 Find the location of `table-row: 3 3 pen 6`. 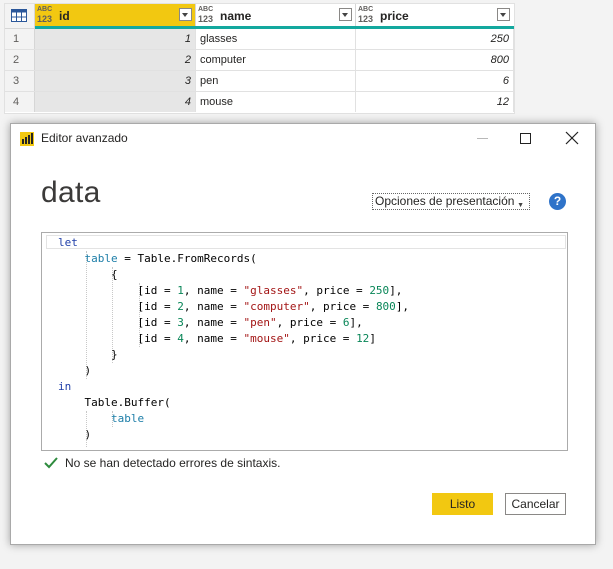

table-row: 3 3 pen 6 is located at coordinates (259, 81).